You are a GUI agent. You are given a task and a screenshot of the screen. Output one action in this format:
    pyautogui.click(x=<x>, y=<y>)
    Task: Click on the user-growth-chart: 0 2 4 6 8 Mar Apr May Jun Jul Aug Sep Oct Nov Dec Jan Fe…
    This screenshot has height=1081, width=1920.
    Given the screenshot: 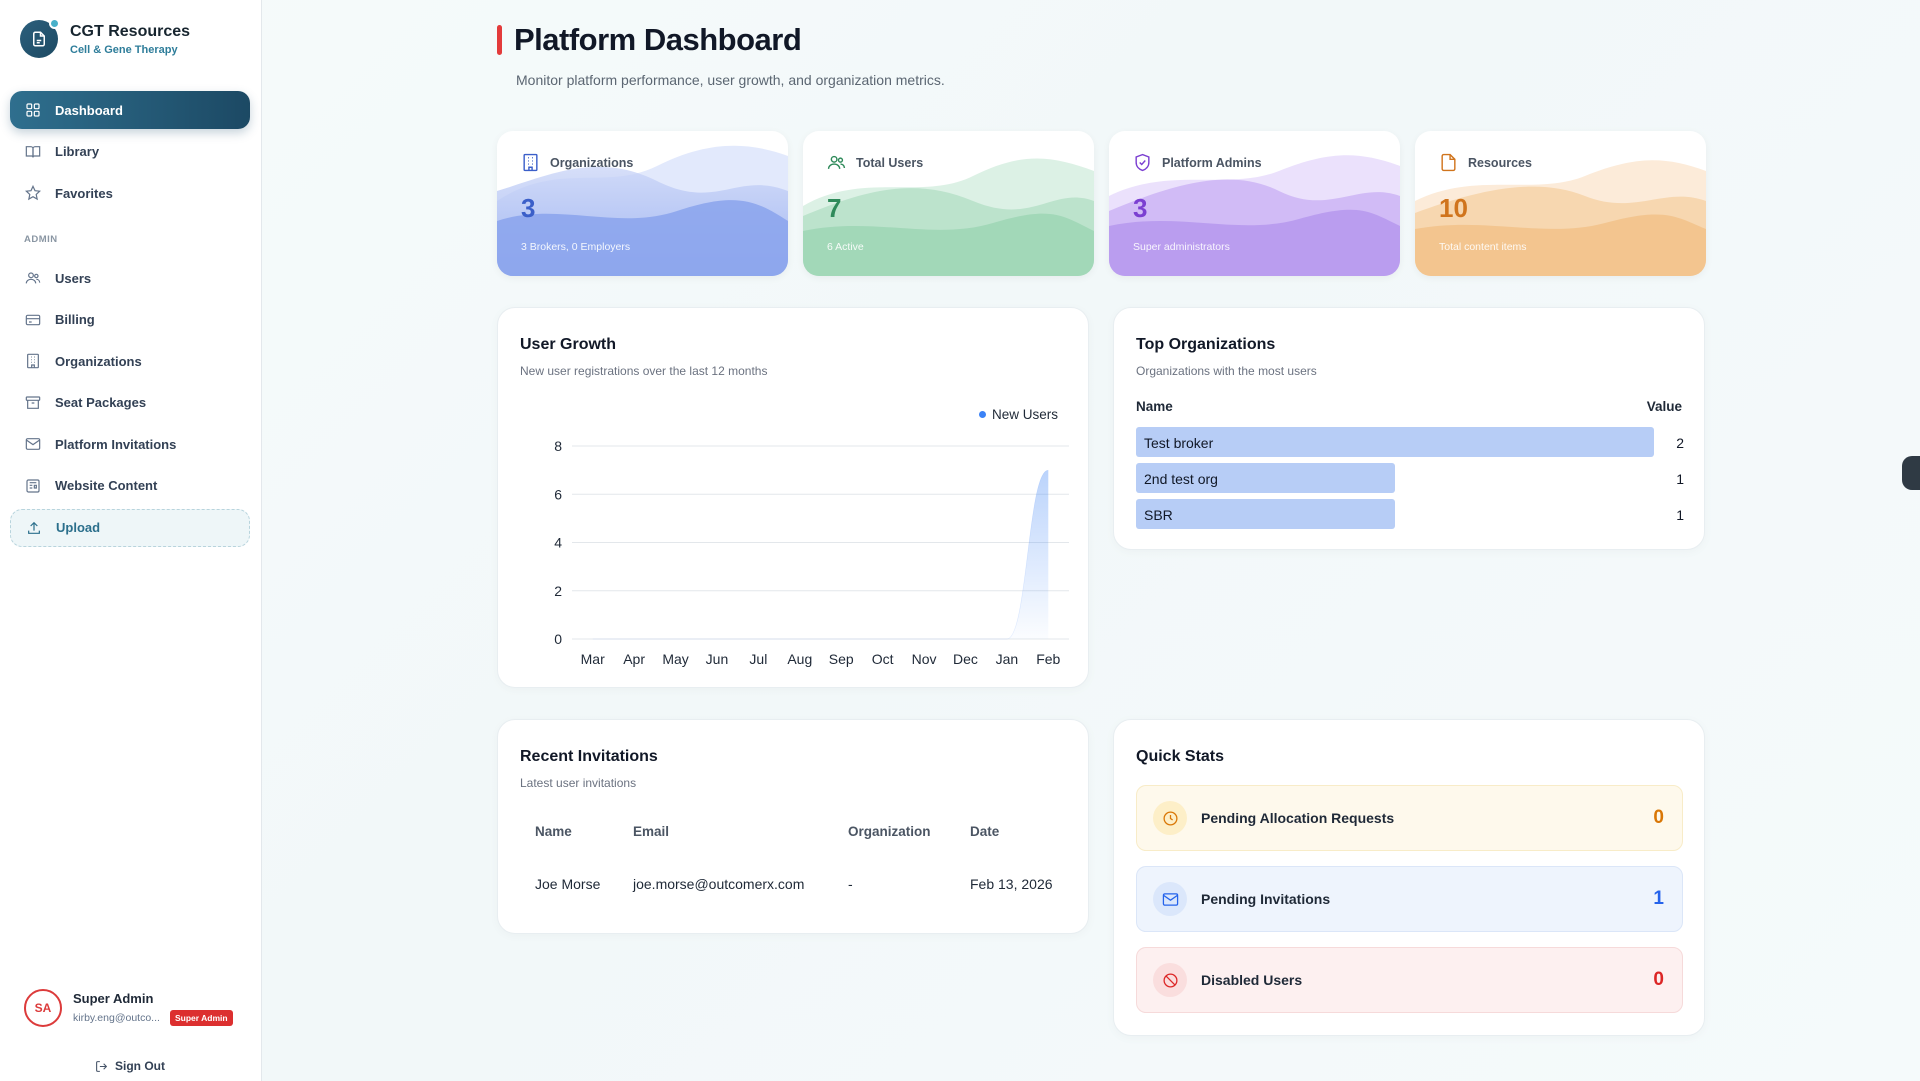 What is the action you would take?
    pyautogui.click(x=794, y=498)
    